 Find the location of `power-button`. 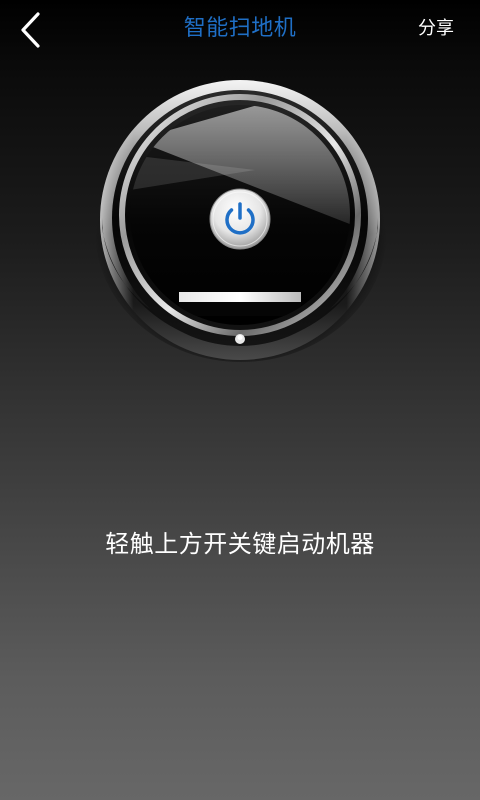

power-button is located at coordinates (240, 219).